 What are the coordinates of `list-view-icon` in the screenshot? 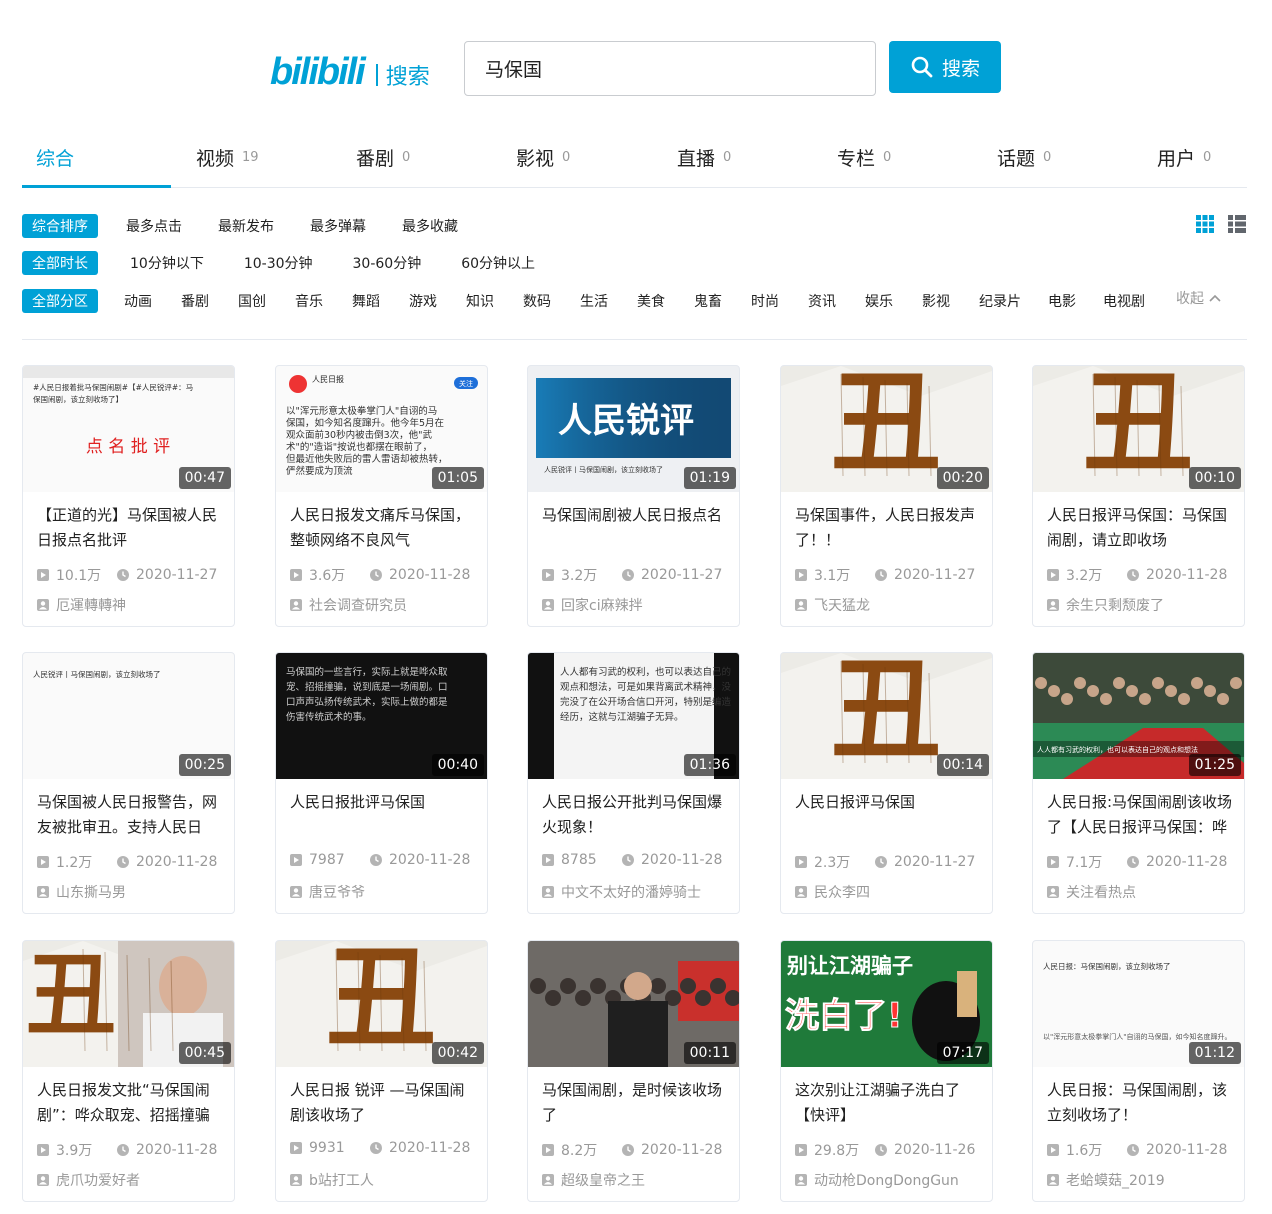 It's located at (1237, 224).